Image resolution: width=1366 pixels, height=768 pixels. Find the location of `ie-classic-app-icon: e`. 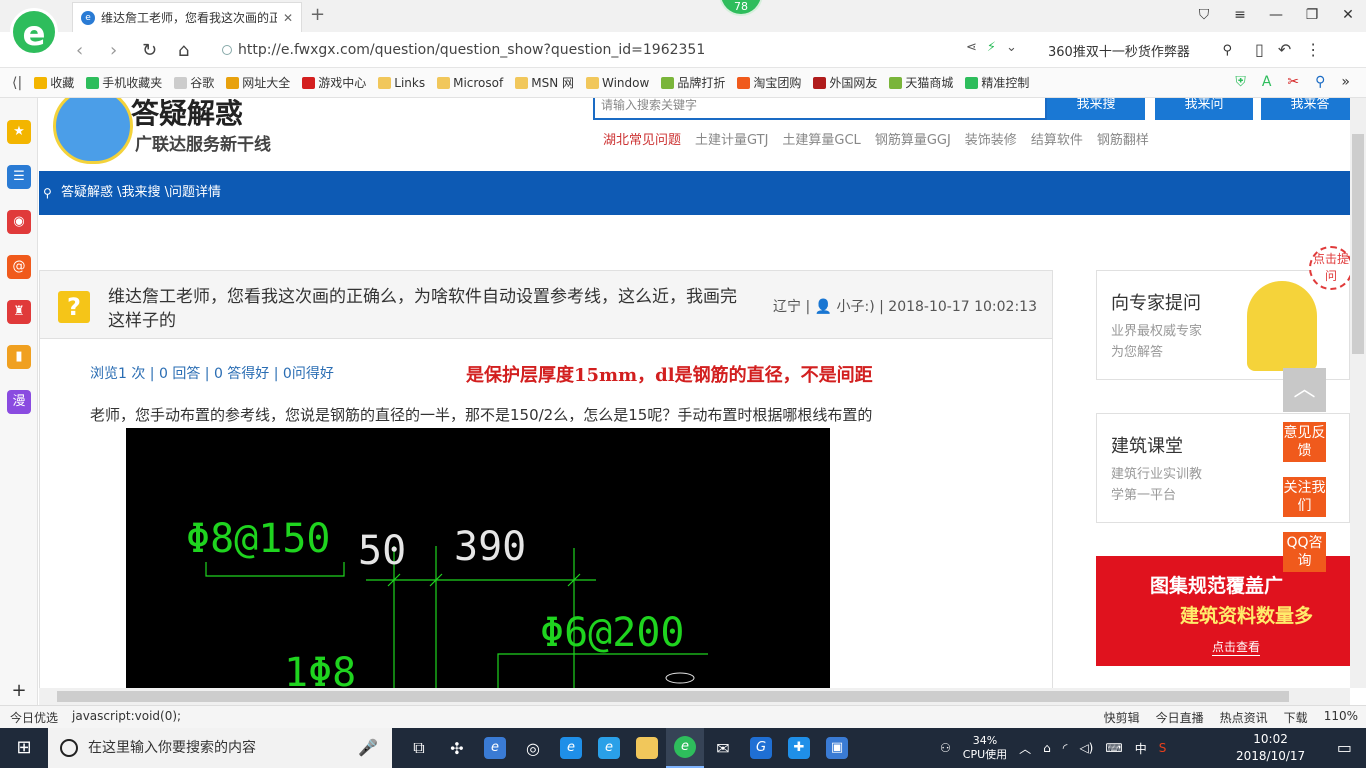

ie-classic-app-icon: e is located at coordinates (609, 748).